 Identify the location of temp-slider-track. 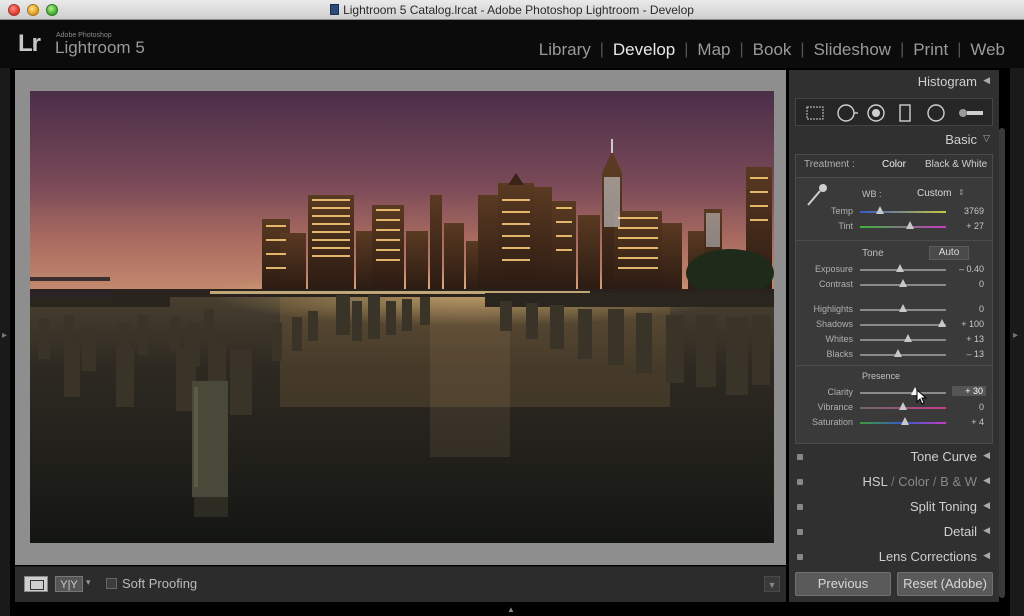
(903, 212).